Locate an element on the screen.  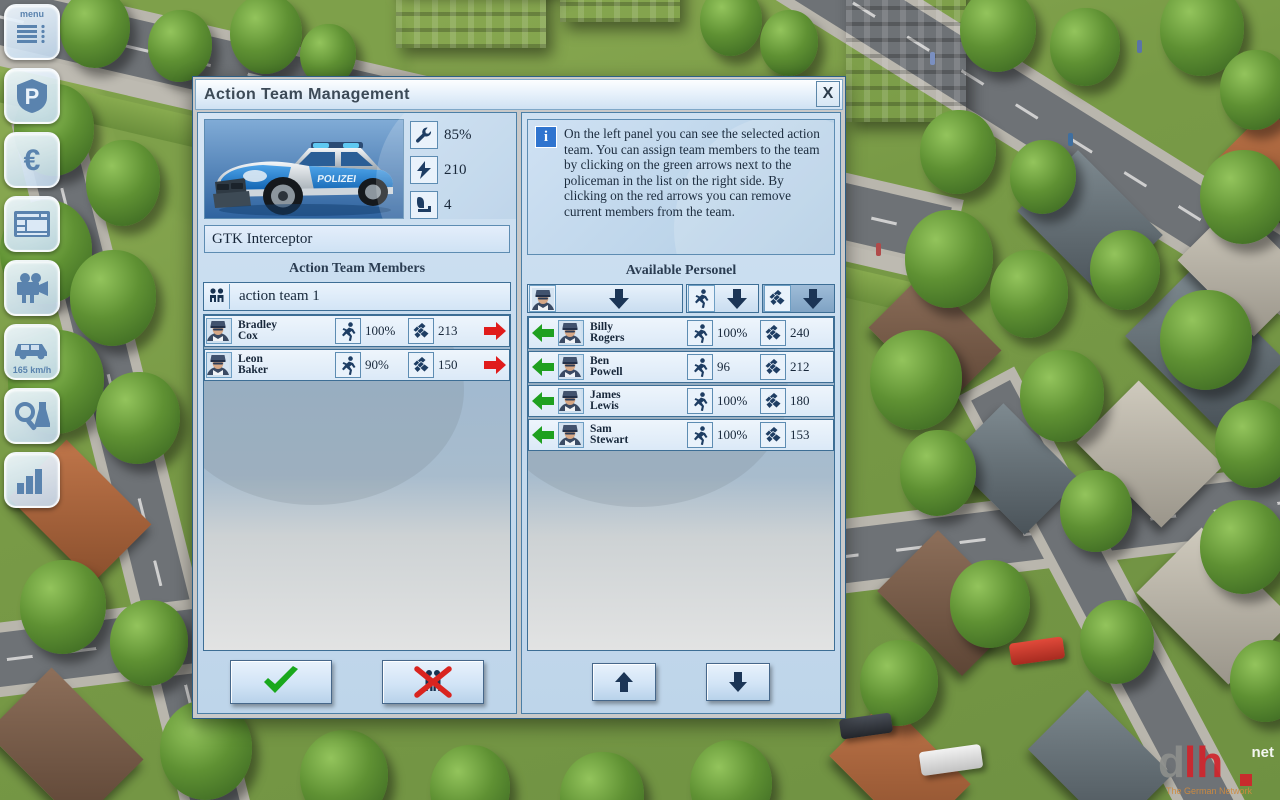
table-row: James Lewis 100% 180 is located at coordinates (681, 401).